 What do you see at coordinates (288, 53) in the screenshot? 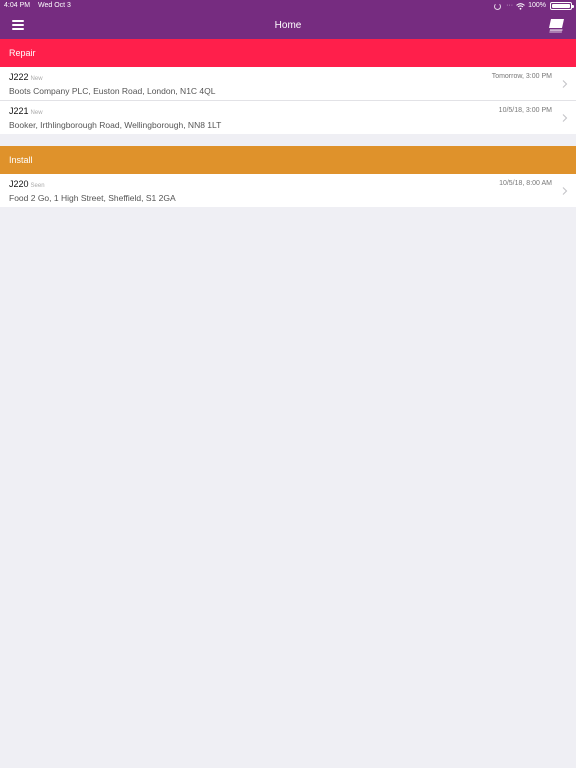
I see `section-header-repair: Repair` at bounding box center [288, 53].